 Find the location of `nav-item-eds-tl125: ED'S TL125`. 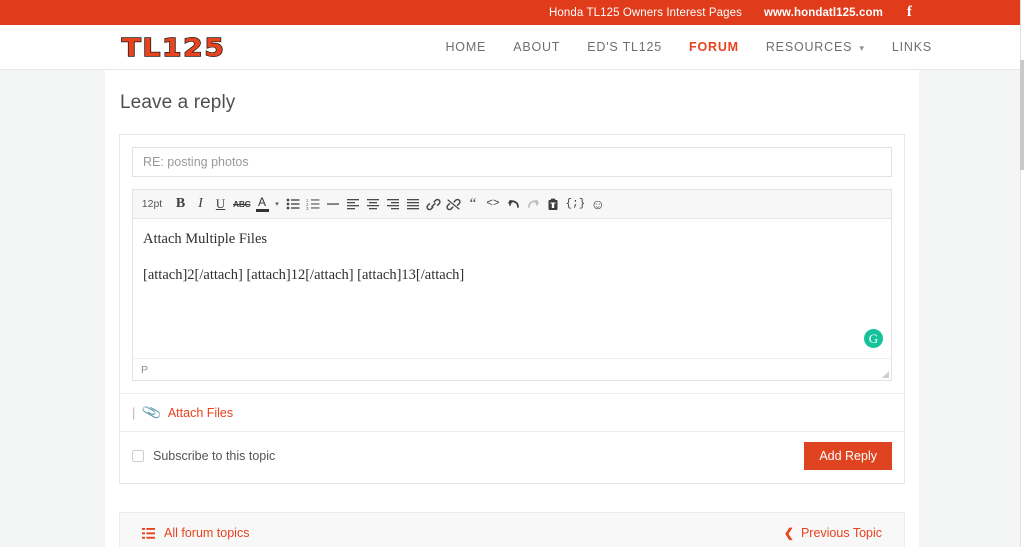

nav-item-eds-tl125: ED'S TL125 is located at coordinates (624, 47).